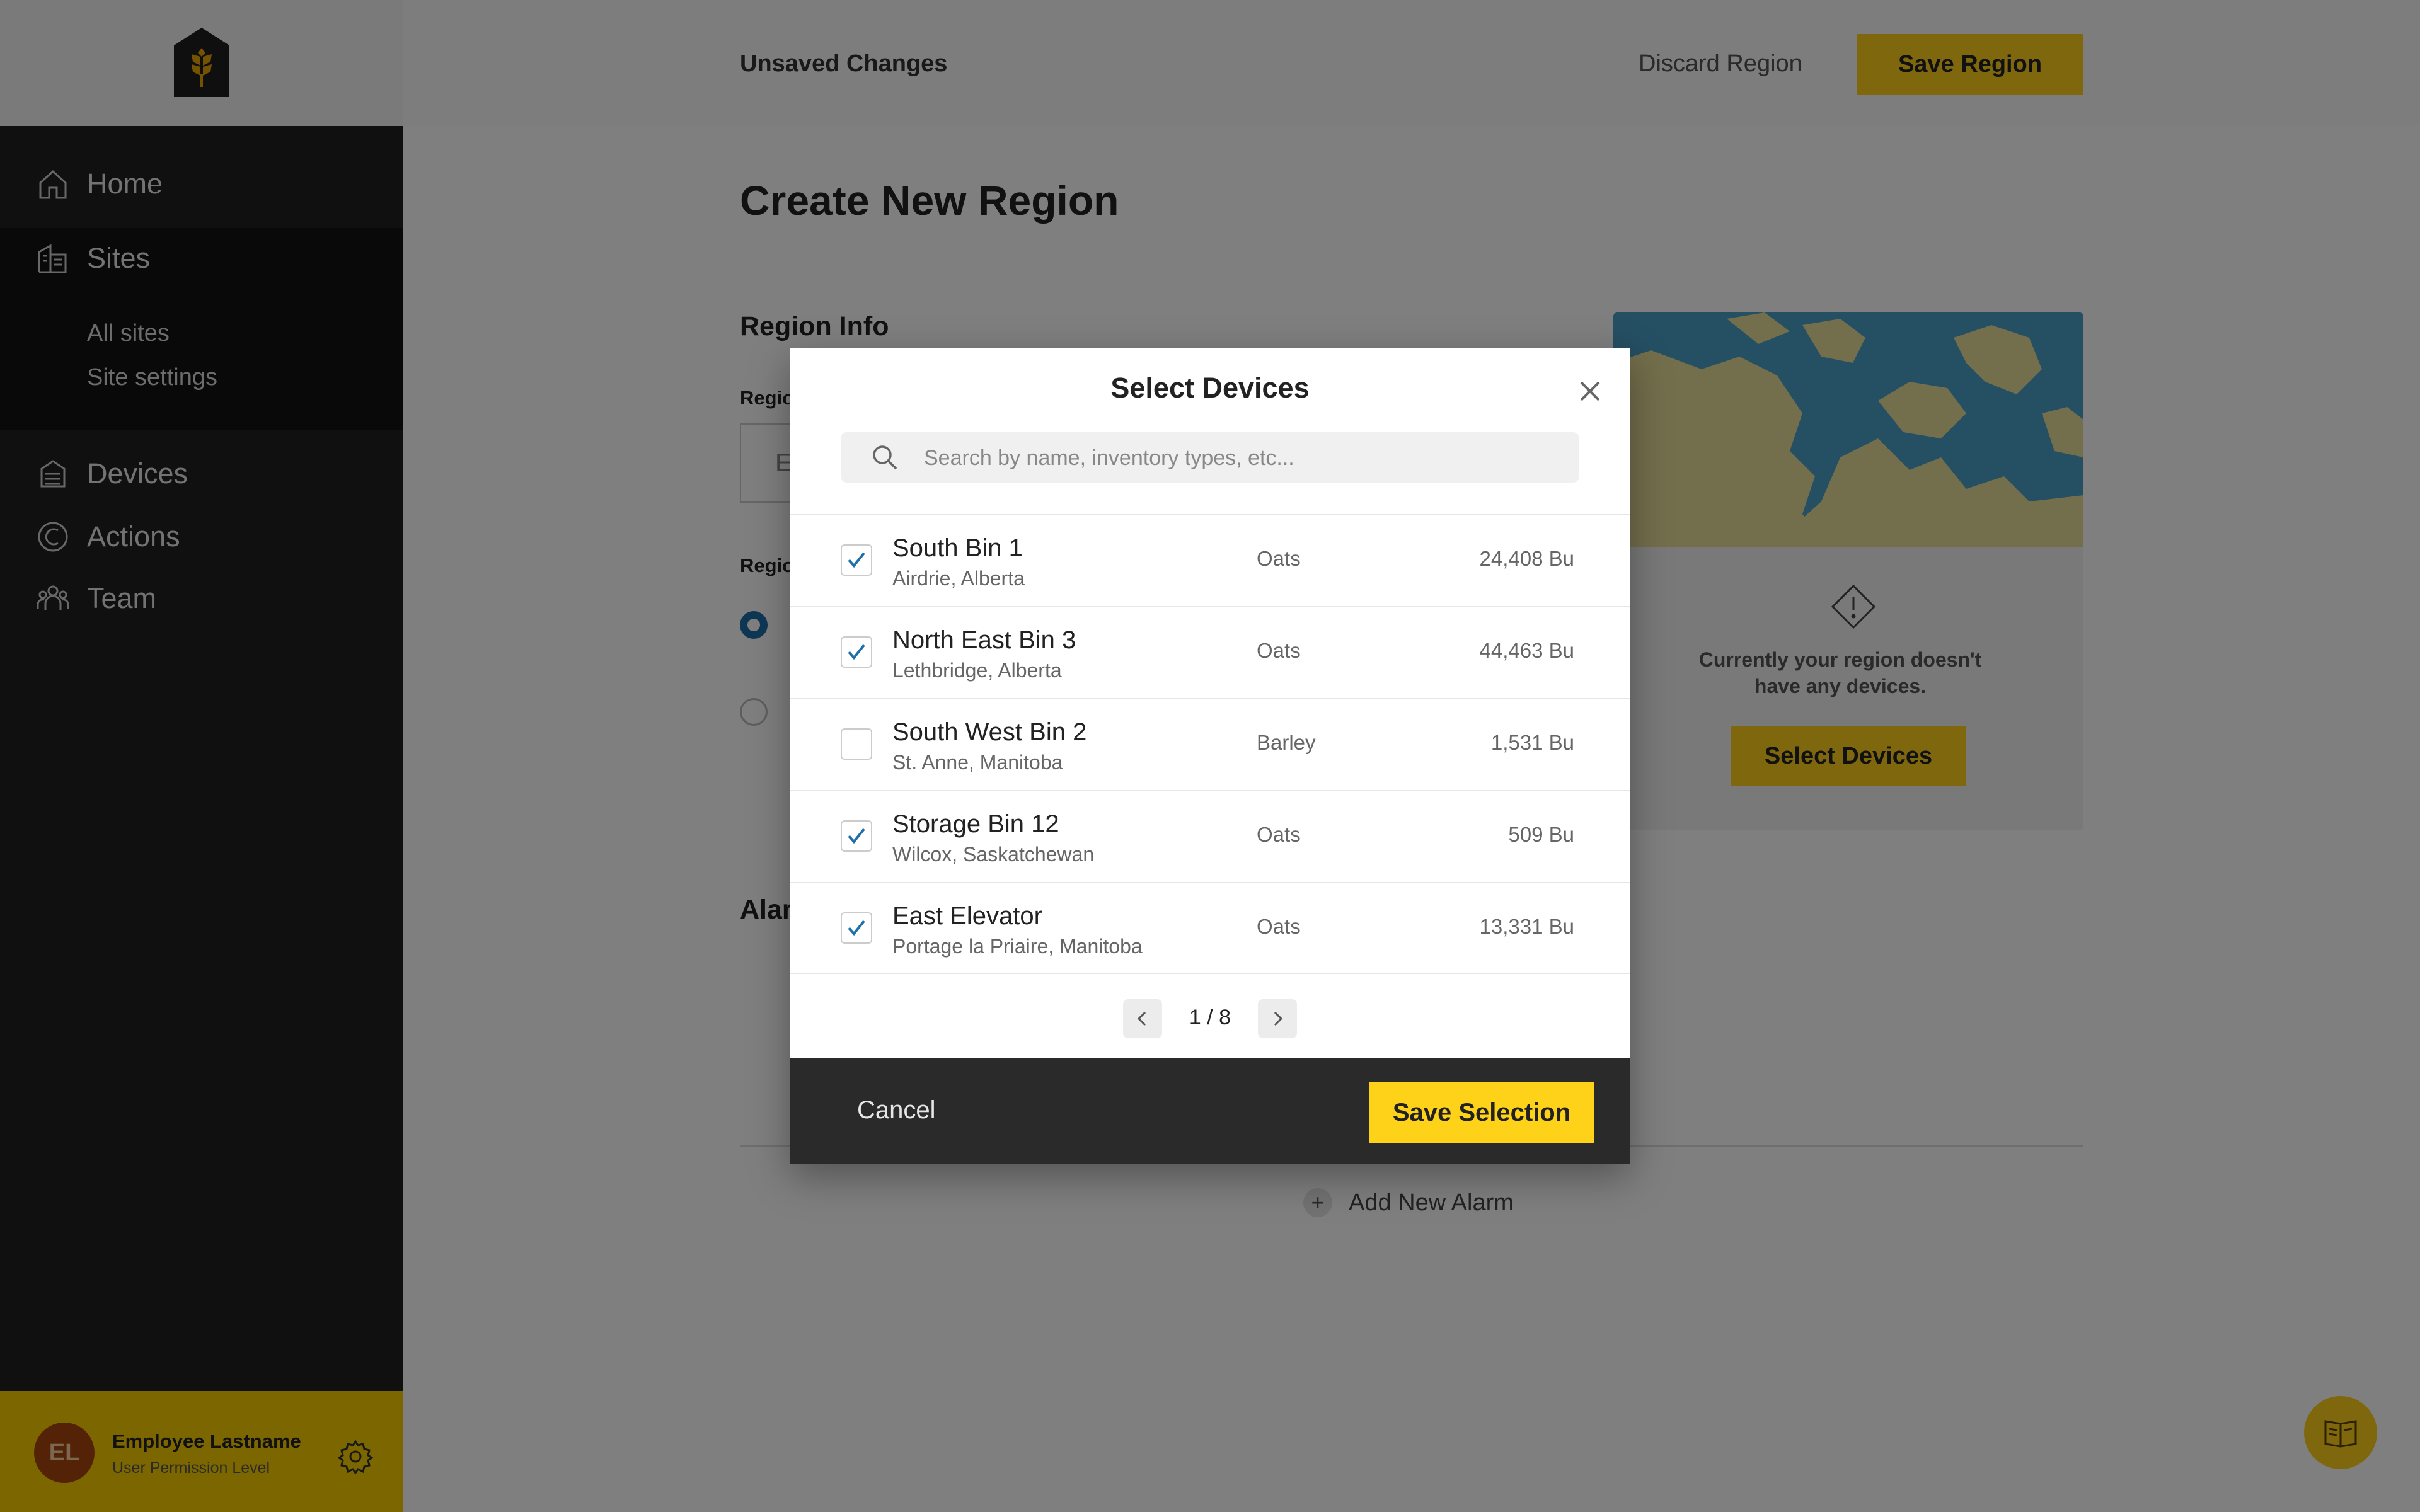 The image size is (2420, 1512). I want to click on device-location: Airdrie, Alberta, so click(958, 578).